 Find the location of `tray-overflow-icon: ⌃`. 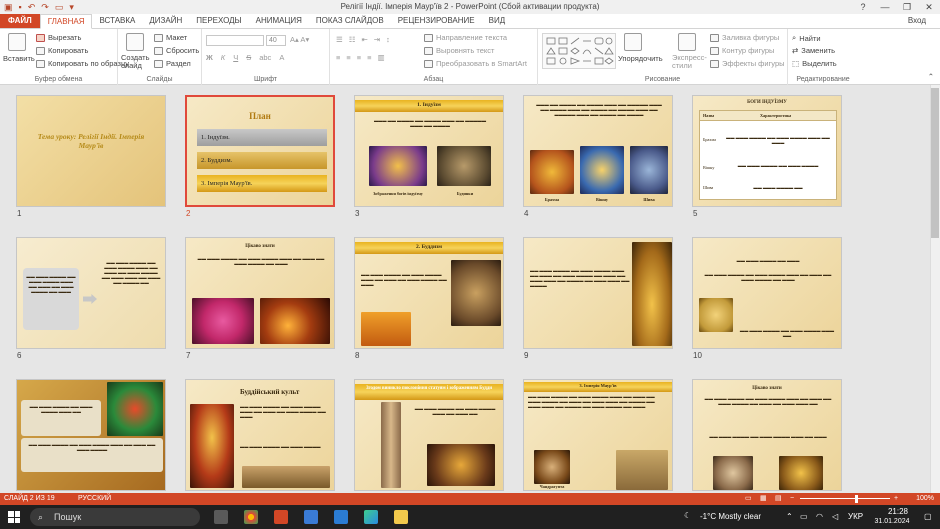

tray-overflow-icon: ⌃ is located at coordinates (789, 516).